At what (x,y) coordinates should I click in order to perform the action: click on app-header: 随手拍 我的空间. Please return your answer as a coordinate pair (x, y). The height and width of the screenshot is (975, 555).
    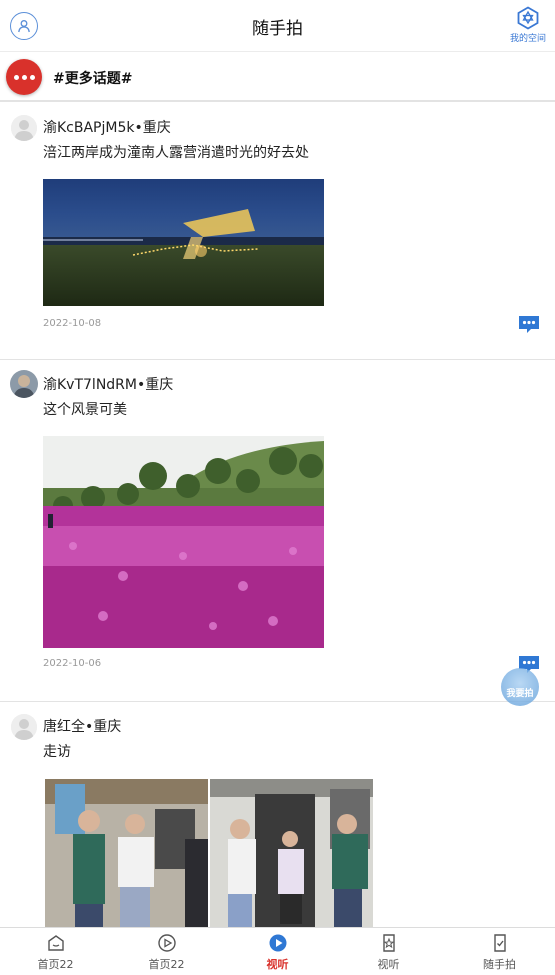
    Looking at the image, I should click on (277, 26).